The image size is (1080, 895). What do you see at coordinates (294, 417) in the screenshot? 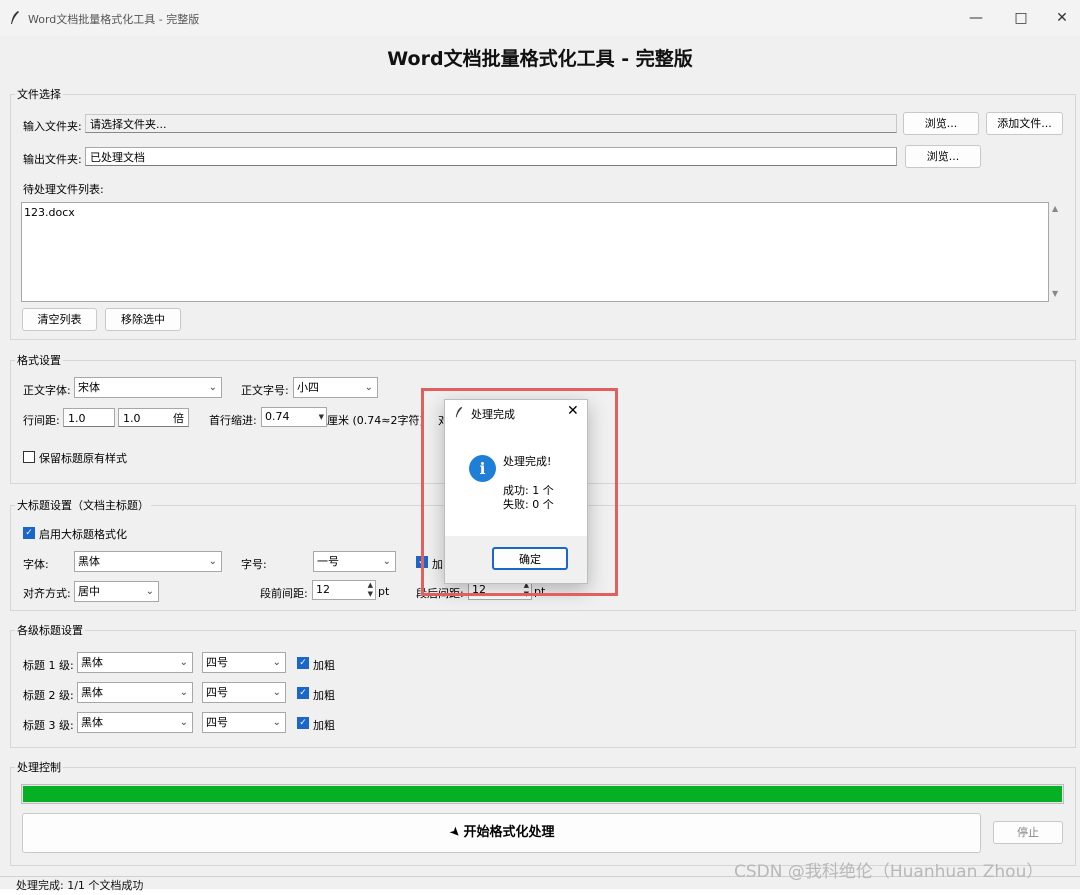
I see `indent-spinbox: 0.74 ▼` at bounding box center [294, 417].